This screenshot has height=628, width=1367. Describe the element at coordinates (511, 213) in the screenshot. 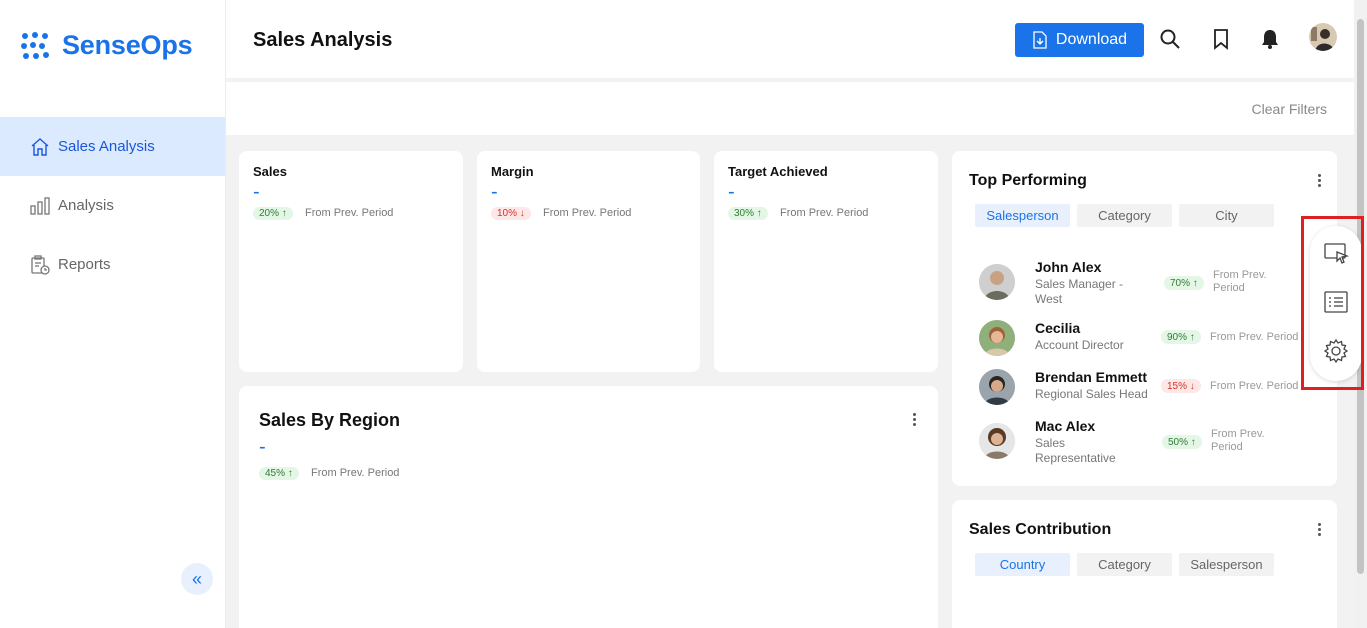

I see `change-badge: 10% ↓` at that location.